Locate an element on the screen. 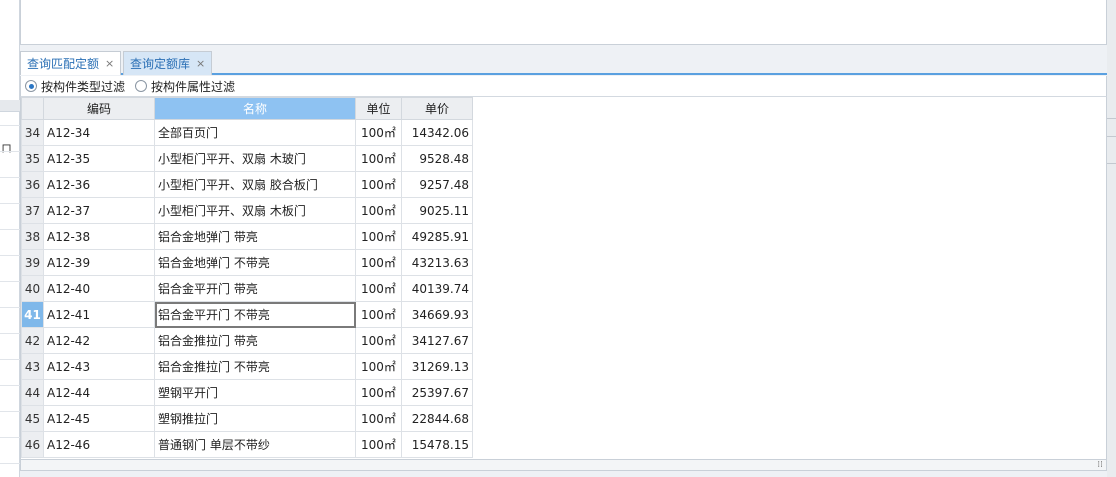  table-row: 41 A12-41 铝合金平开门 不带亮 100㎡ 34669.93 is located at coordinates (247, 314).